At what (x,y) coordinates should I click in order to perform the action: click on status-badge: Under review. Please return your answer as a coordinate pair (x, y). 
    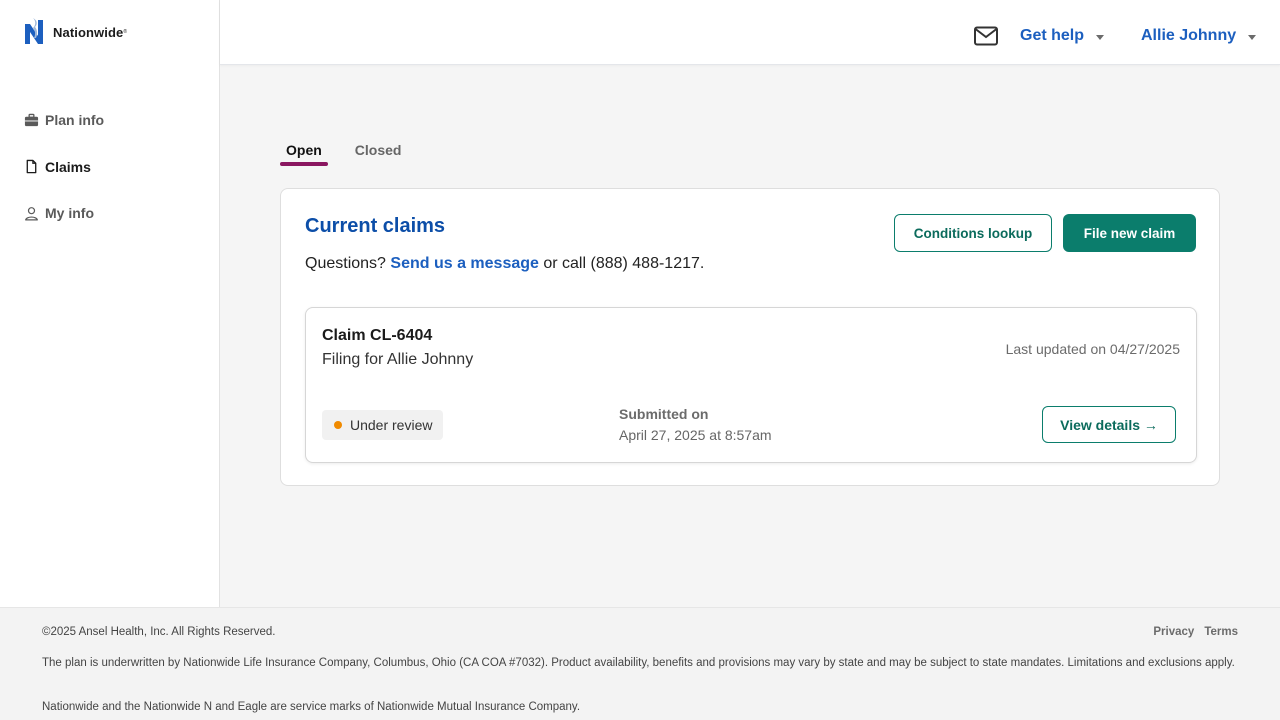
    Looking at the image, I should click on (383, 425).